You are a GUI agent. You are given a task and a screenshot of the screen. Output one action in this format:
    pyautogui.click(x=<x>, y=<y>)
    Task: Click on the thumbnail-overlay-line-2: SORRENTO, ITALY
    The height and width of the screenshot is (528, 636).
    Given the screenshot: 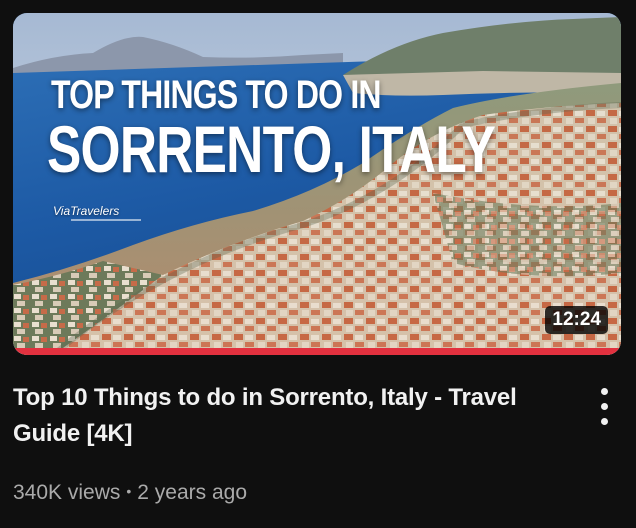 What is the action you would take?
    pyautogui.click(x=271, y=149)
    